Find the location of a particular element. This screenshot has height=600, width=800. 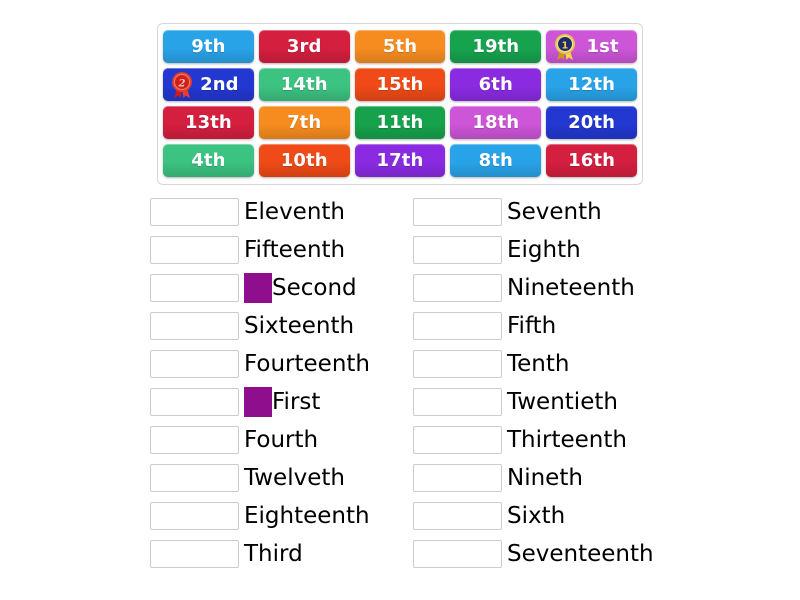

answer-label: Fourteenth is located at coordinates (307, 363).